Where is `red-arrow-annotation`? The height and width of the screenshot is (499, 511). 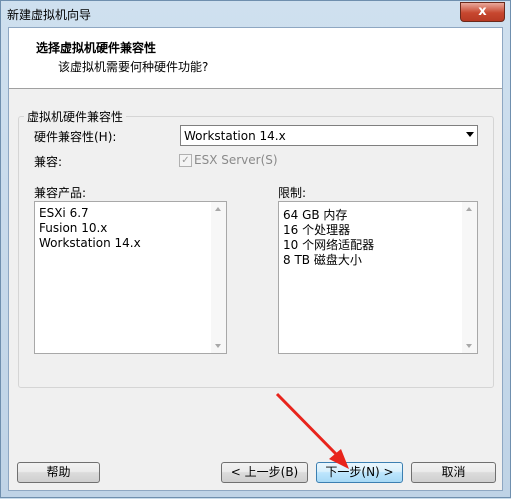 red-arrow-annotation is located at coordinates (312, 430).